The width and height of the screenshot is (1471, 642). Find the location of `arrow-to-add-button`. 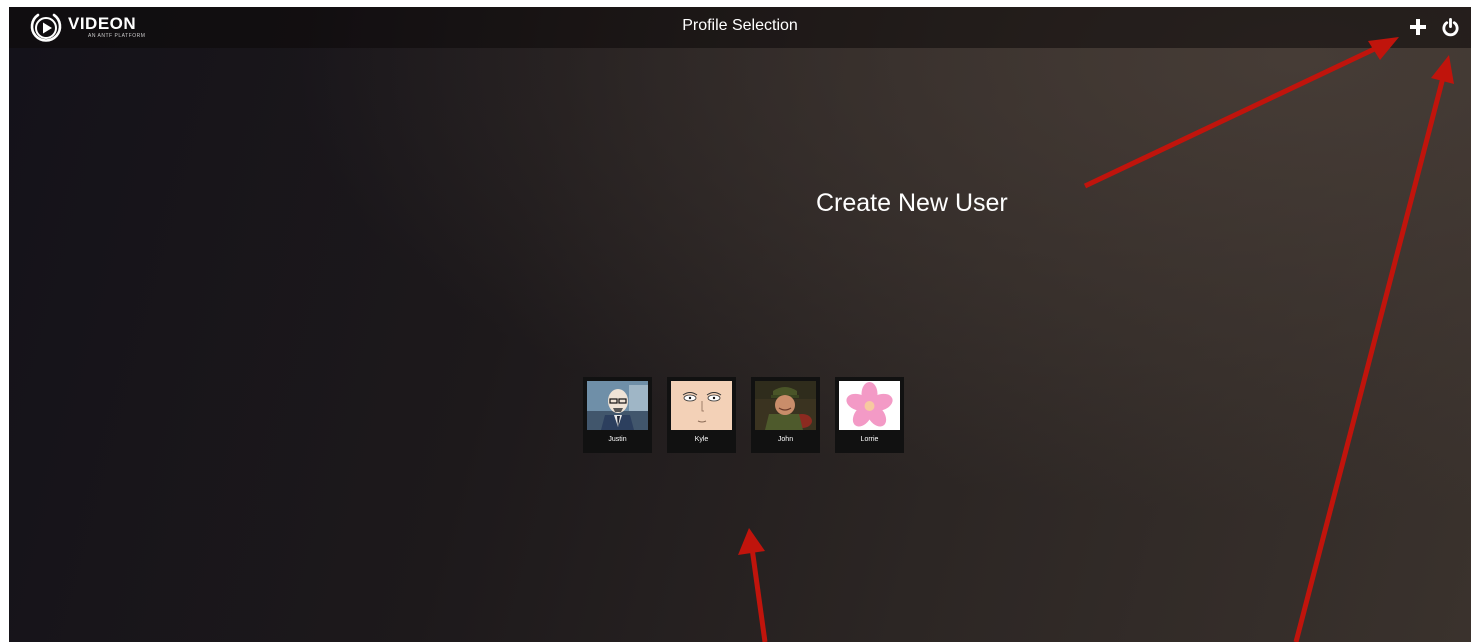

arrow-to-add-button is located at coordinates (1241, 113).